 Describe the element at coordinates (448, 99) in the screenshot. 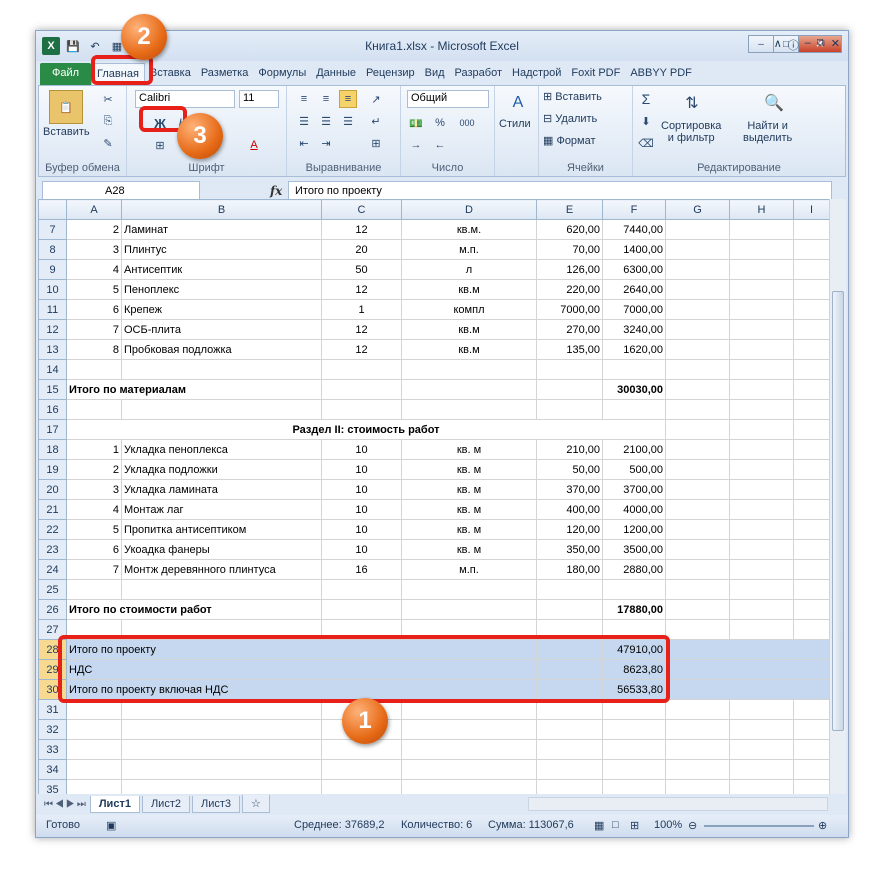

I see `number-format-box: Общий` at that location.